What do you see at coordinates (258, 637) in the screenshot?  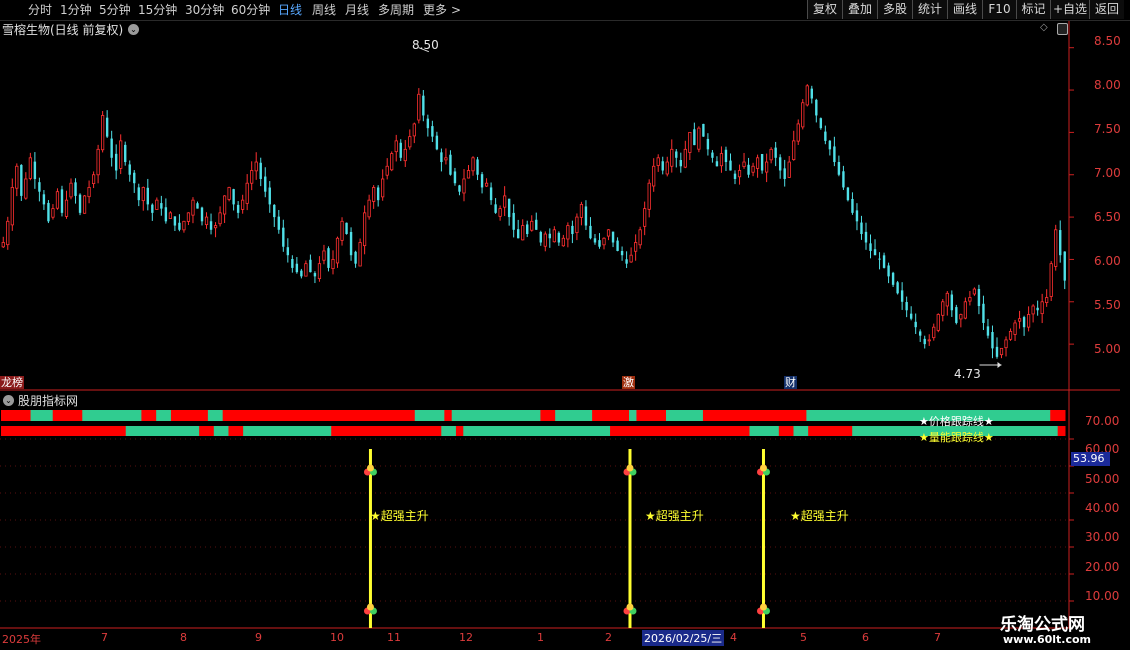 I see `x-label-sep: 9` at bounding box center [258, 637].